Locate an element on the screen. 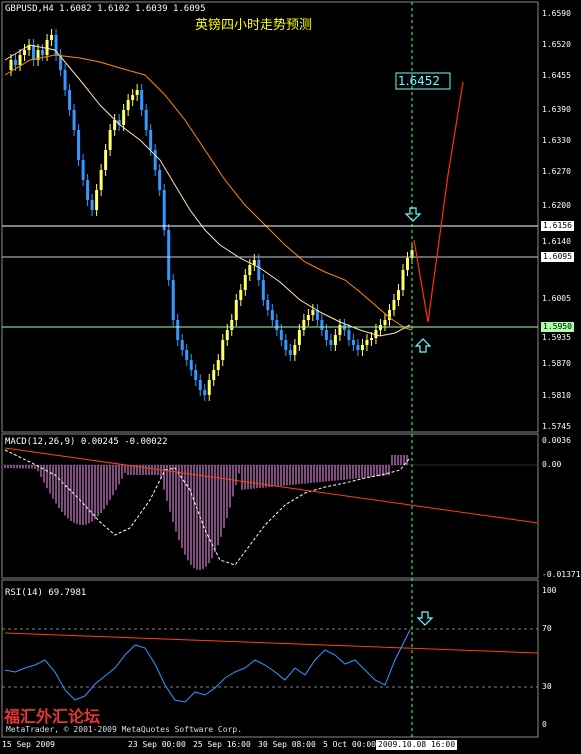  price-tick: 1.5810 is located at coordinates (556, 395).